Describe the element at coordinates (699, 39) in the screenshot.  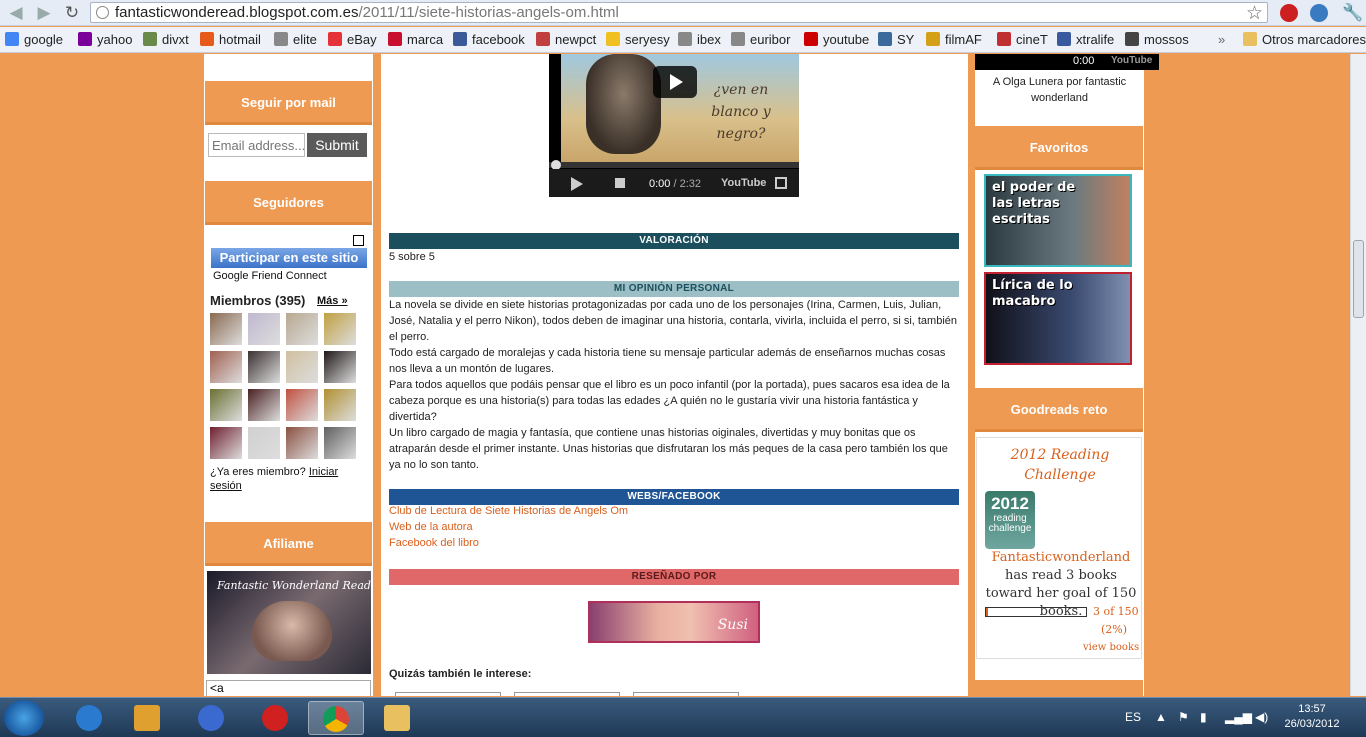
I see `bookmark-ibex: ibex` at that location.